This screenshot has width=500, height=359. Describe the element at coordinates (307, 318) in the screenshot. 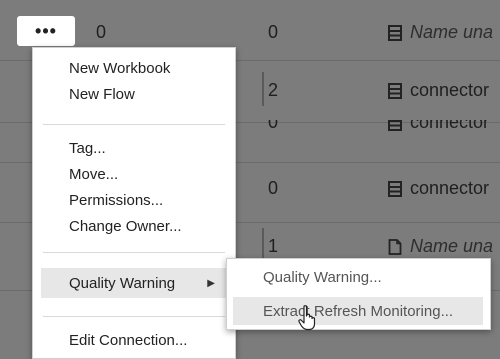

I see `hand-cursor-icon` at that location.